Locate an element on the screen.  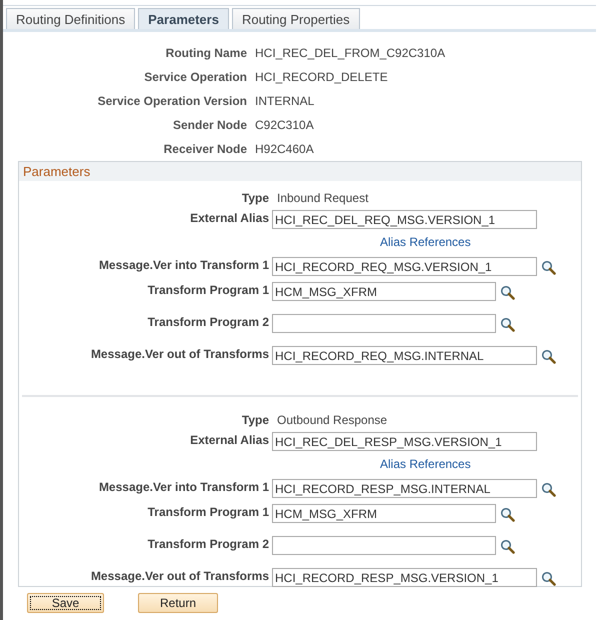
action-button: Save is located at coordinates (65, 603).